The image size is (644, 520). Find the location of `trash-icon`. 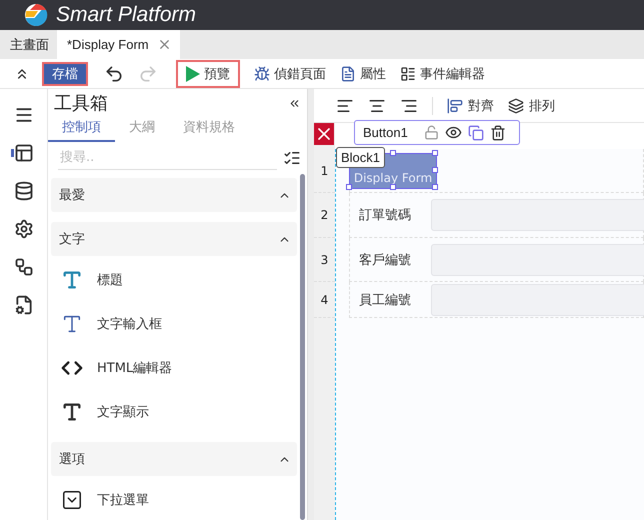

trash-icon is located at coordinates (498, 132).